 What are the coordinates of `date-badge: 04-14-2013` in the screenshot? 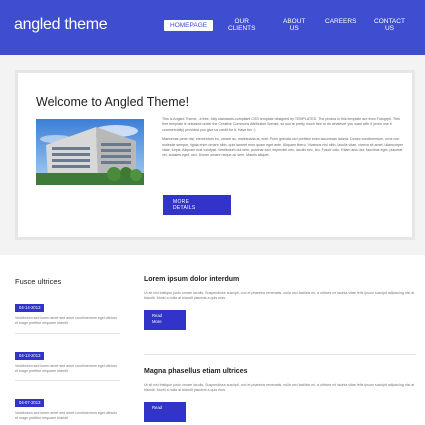 It's located at (30, 307).